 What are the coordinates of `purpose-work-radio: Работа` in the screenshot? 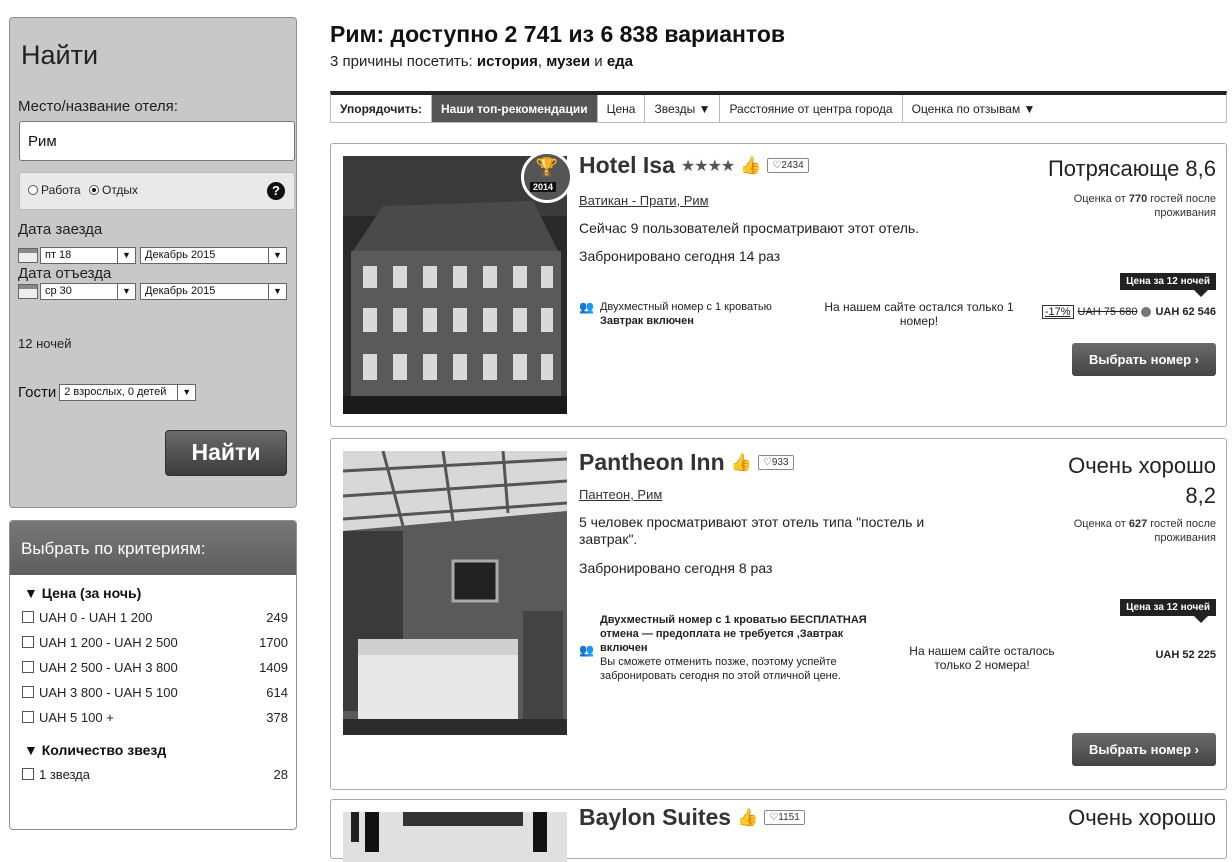 It's located at (54, 190).